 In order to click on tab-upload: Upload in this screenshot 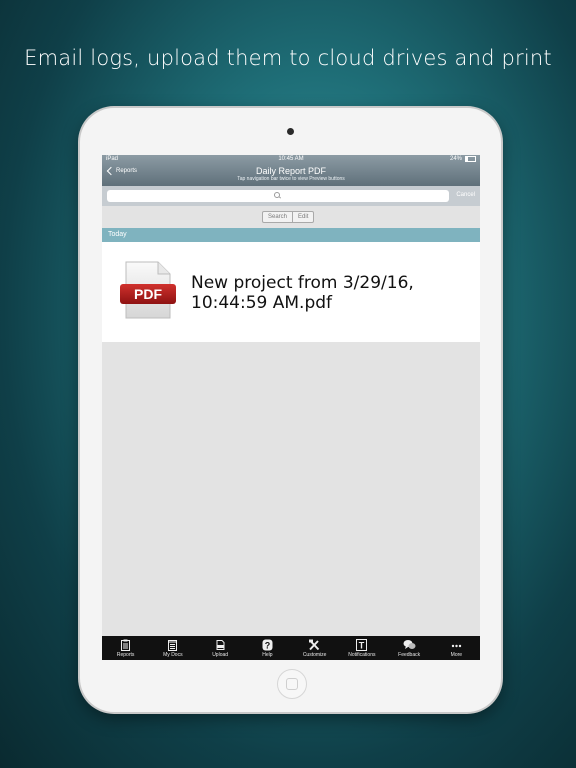, I will do `click(220, 648)`.